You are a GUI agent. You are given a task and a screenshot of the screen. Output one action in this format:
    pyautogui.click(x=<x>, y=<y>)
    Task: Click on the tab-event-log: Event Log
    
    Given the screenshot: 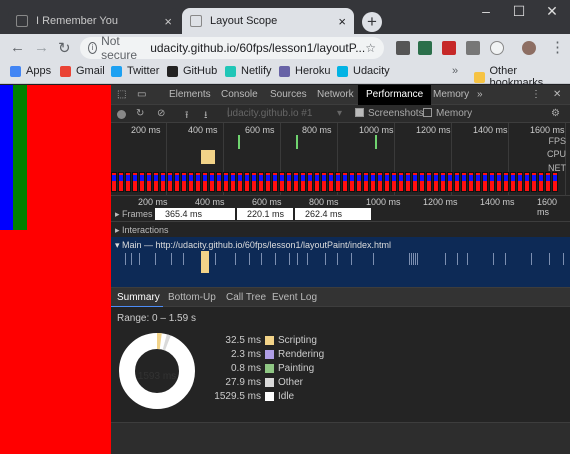 What is the action you would take?
    pyautogui.click(x=294, y=297)
    